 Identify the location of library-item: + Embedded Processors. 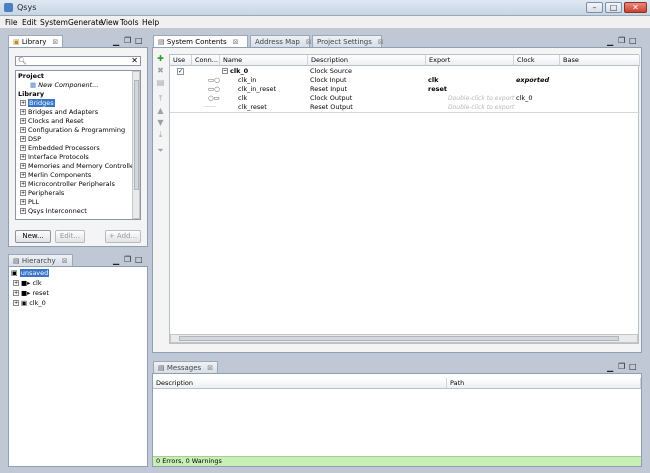
(60, 148).